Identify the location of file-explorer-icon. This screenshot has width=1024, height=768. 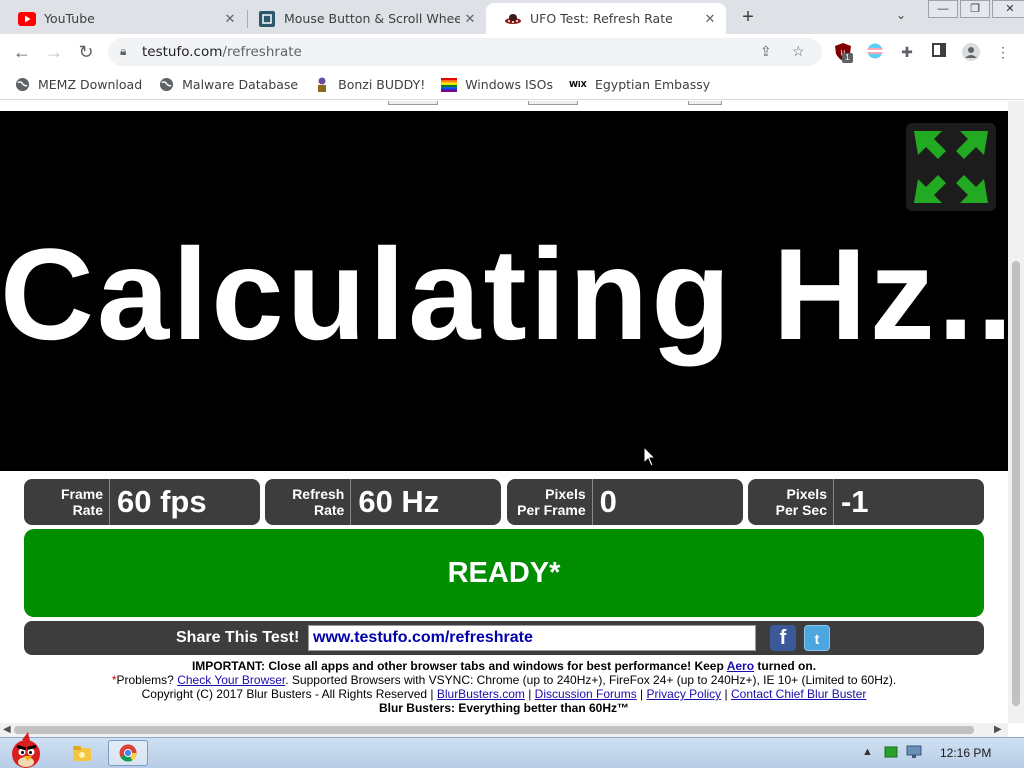
(82, 753).